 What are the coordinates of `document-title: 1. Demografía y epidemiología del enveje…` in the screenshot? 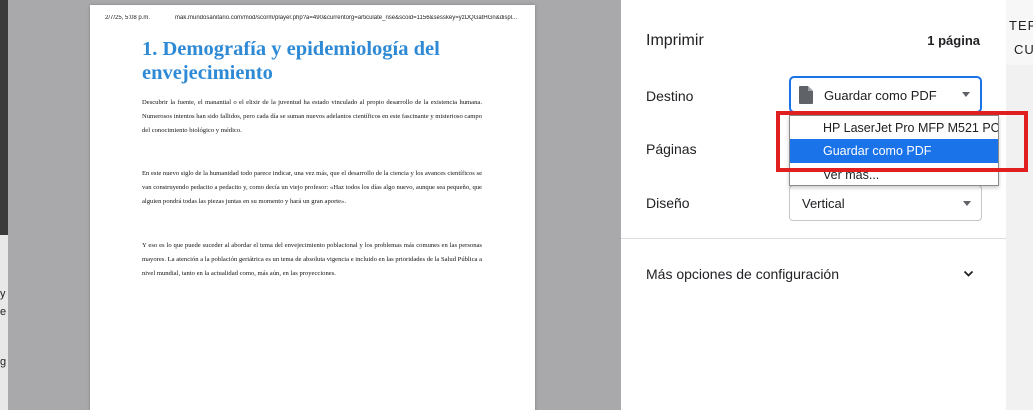 It's located at (291, 61).